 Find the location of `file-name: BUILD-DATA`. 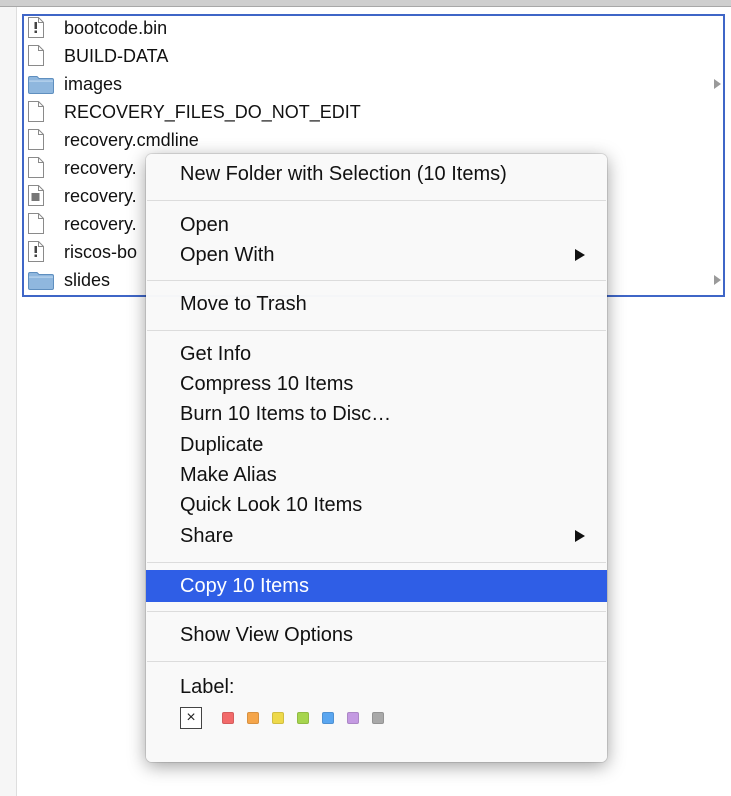

file-name: BUILD-DATA is located at coordinates (116, 56).